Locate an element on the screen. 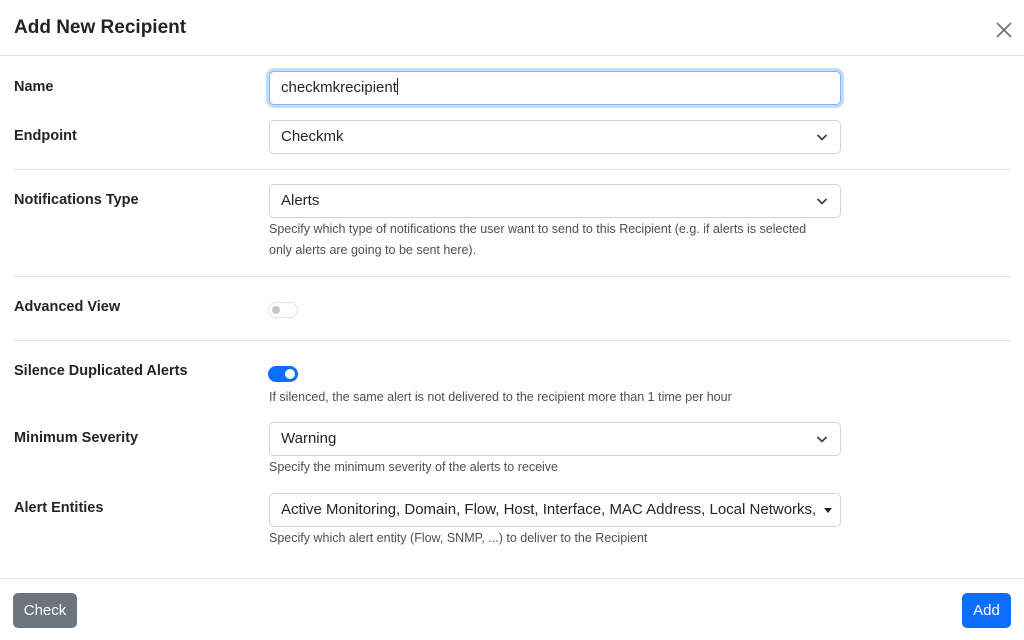 The width and height of the screenshot is (1024, 640). notifications-type-select: Alerts is located at coordinates (555, 201).